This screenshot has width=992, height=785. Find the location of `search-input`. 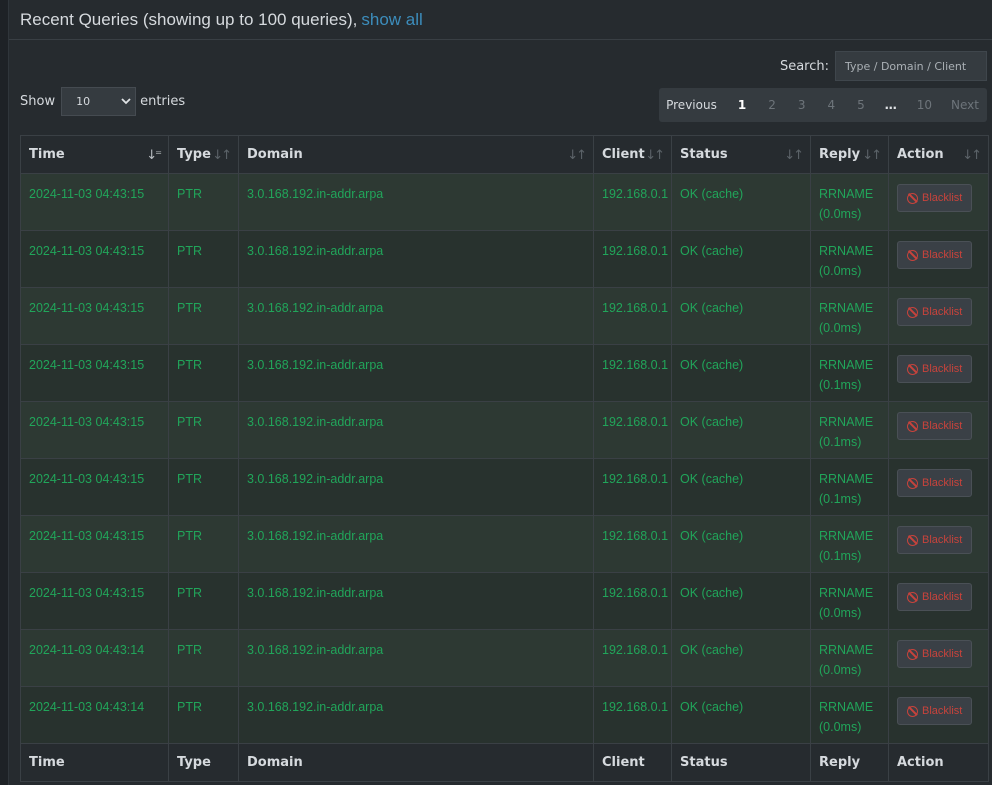

search-input is located at coordinates (911, 66).